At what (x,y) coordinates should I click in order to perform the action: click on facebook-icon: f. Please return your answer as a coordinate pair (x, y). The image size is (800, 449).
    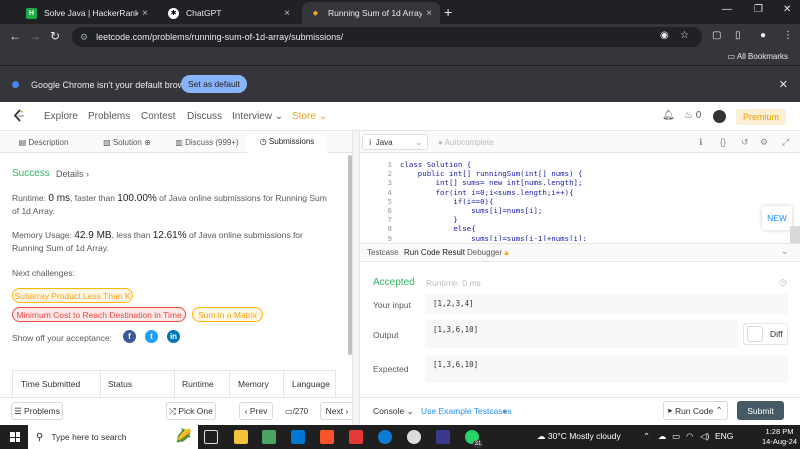
    Looking at the image, I should click on (129, 336).